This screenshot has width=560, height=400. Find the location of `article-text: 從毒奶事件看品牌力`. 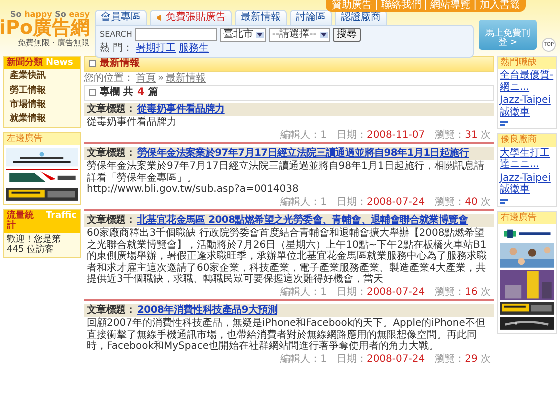

article-text: 從毒奶事件看品牌力 is located at coordinates (132, 122).